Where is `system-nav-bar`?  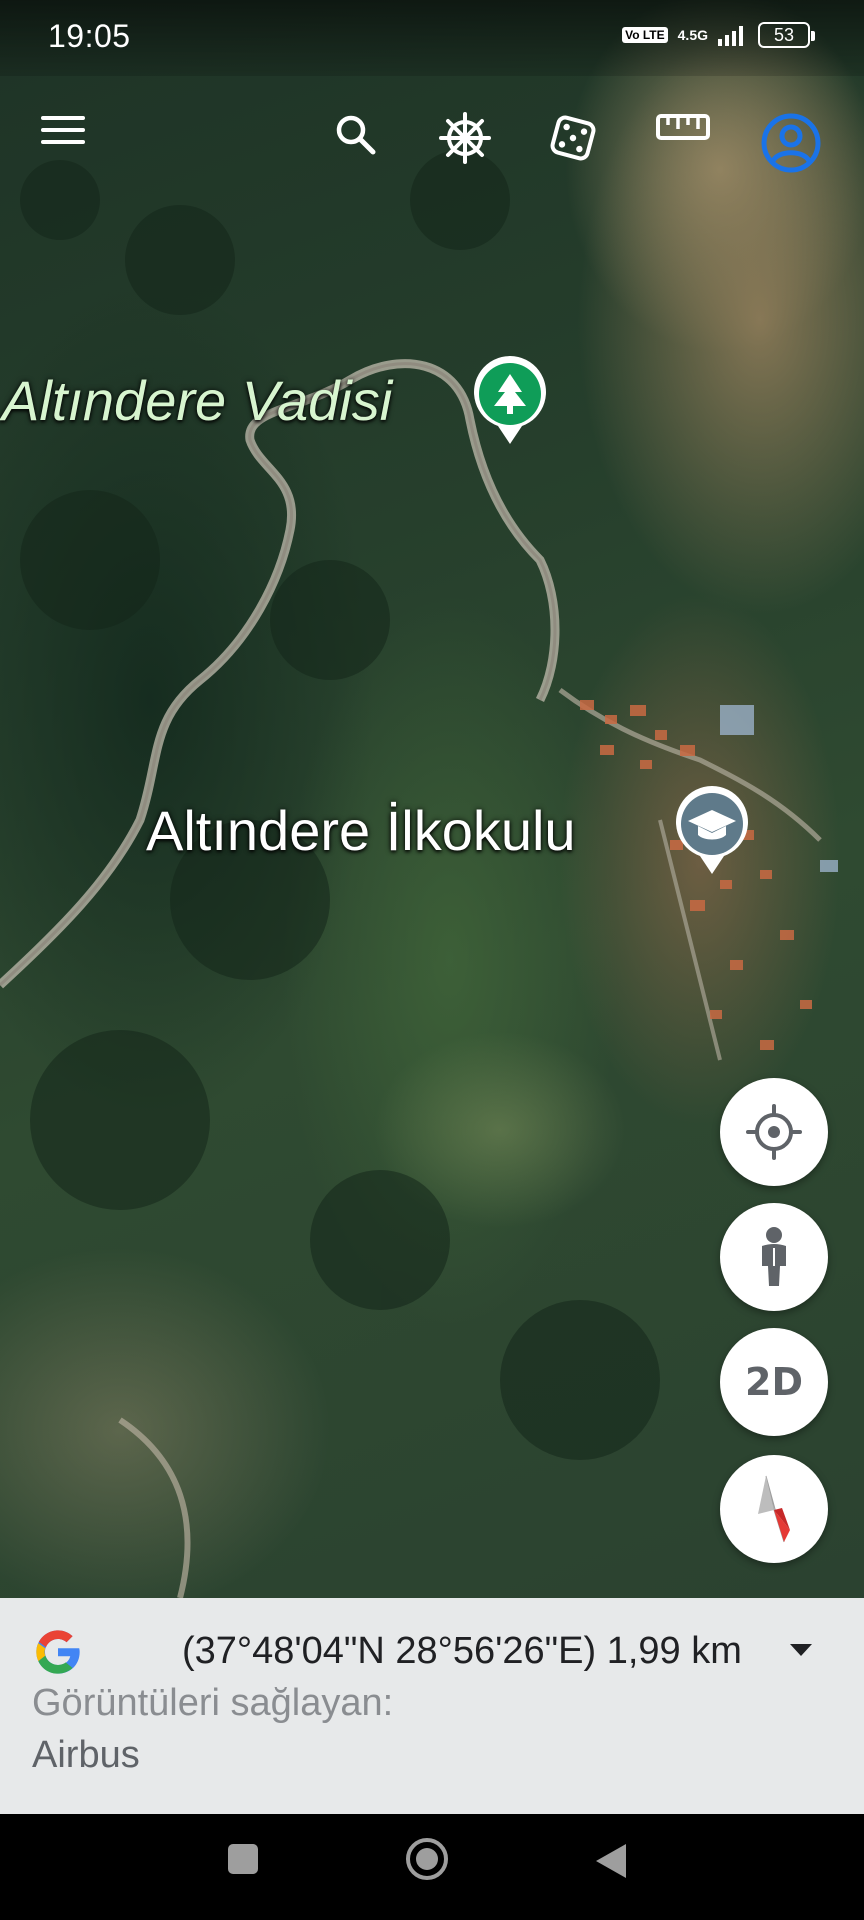
system-nav-bar is located at coordinates (432, 1867).